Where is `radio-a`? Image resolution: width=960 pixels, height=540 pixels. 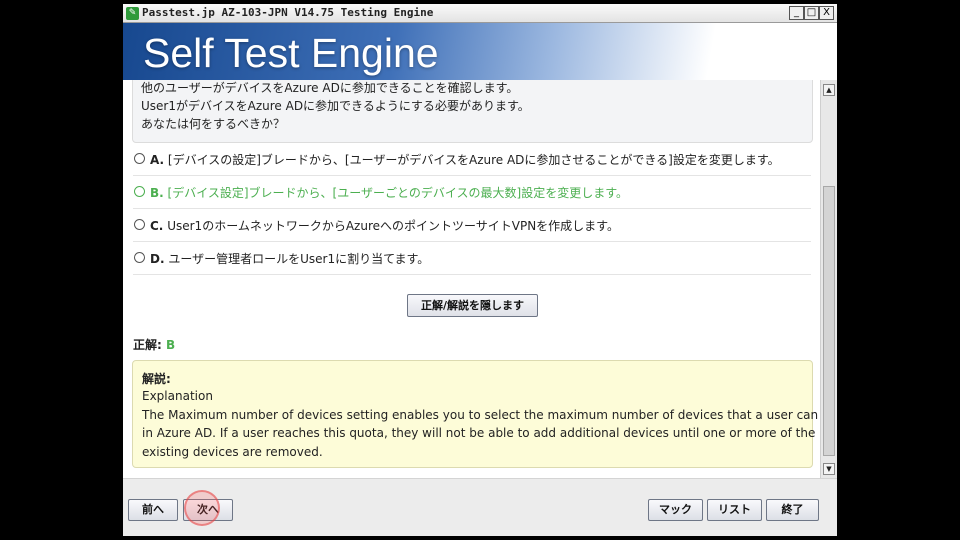
radio-a is located at coordinates (139, 158).